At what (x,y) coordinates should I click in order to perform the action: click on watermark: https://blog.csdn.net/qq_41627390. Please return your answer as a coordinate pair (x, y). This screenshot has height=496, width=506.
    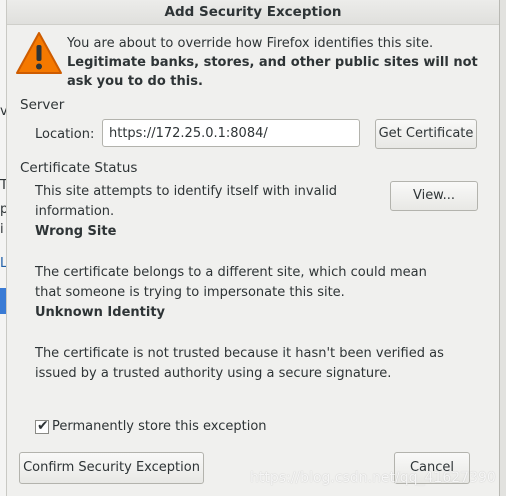
    Looking at the image, I should click on (373, 478).